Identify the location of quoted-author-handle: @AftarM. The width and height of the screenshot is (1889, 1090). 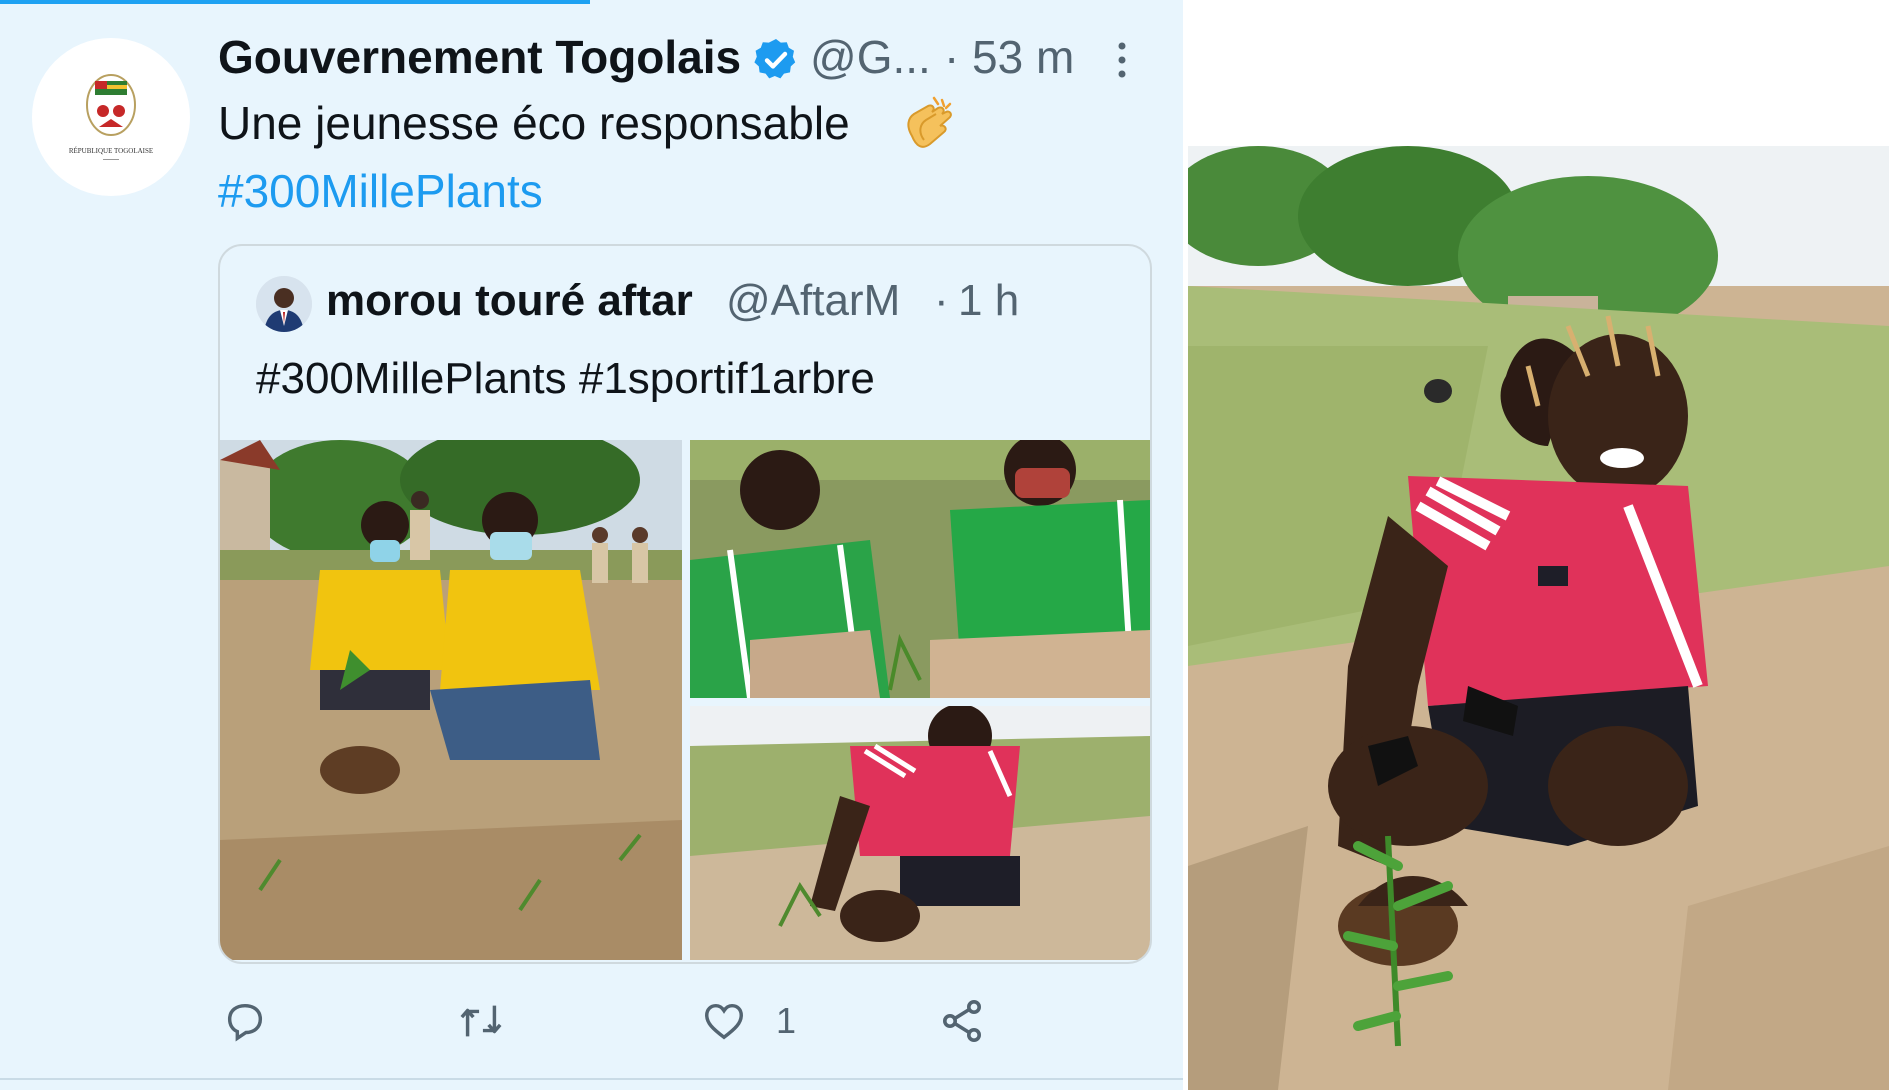
(813, 301).